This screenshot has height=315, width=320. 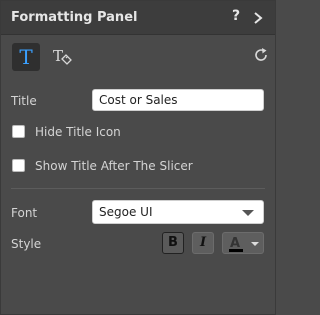 I want to click on chevron-right-icon, so click(x=258, y=18).